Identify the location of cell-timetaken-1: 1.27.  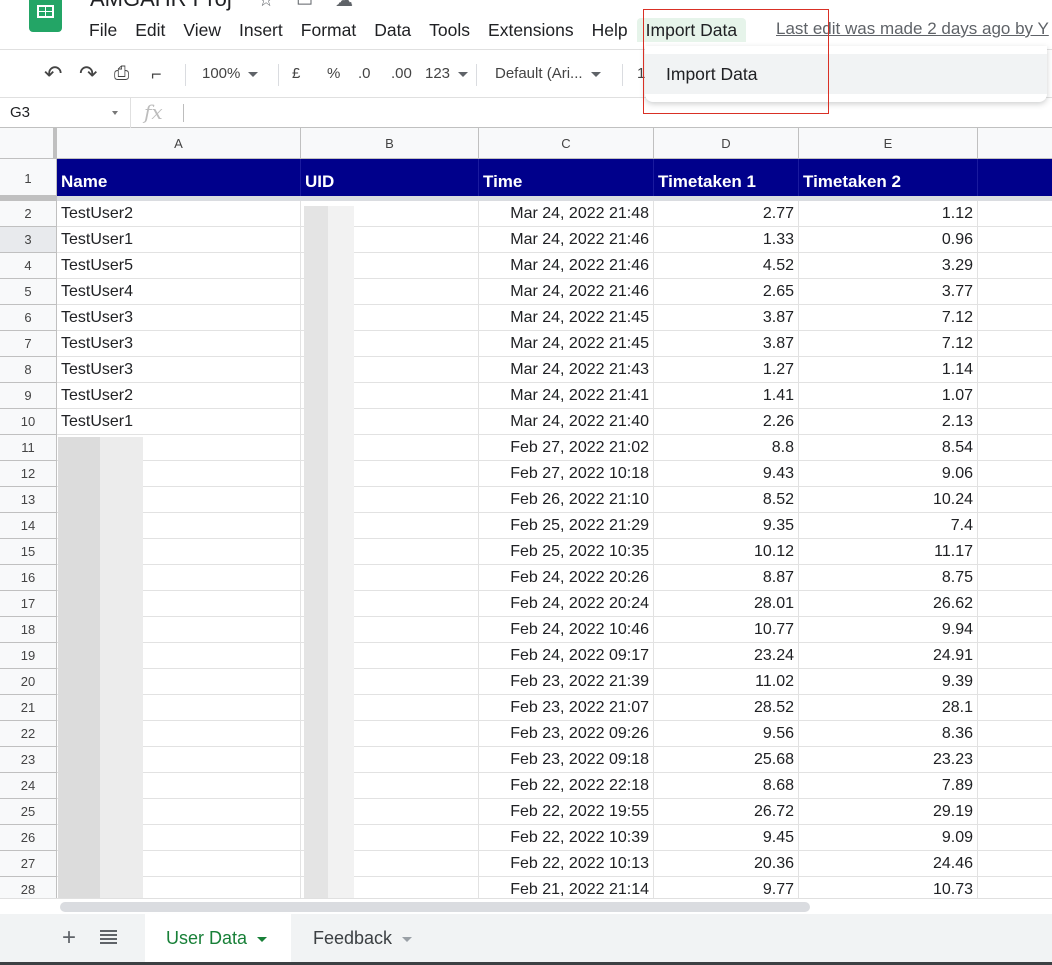
(726, 370).